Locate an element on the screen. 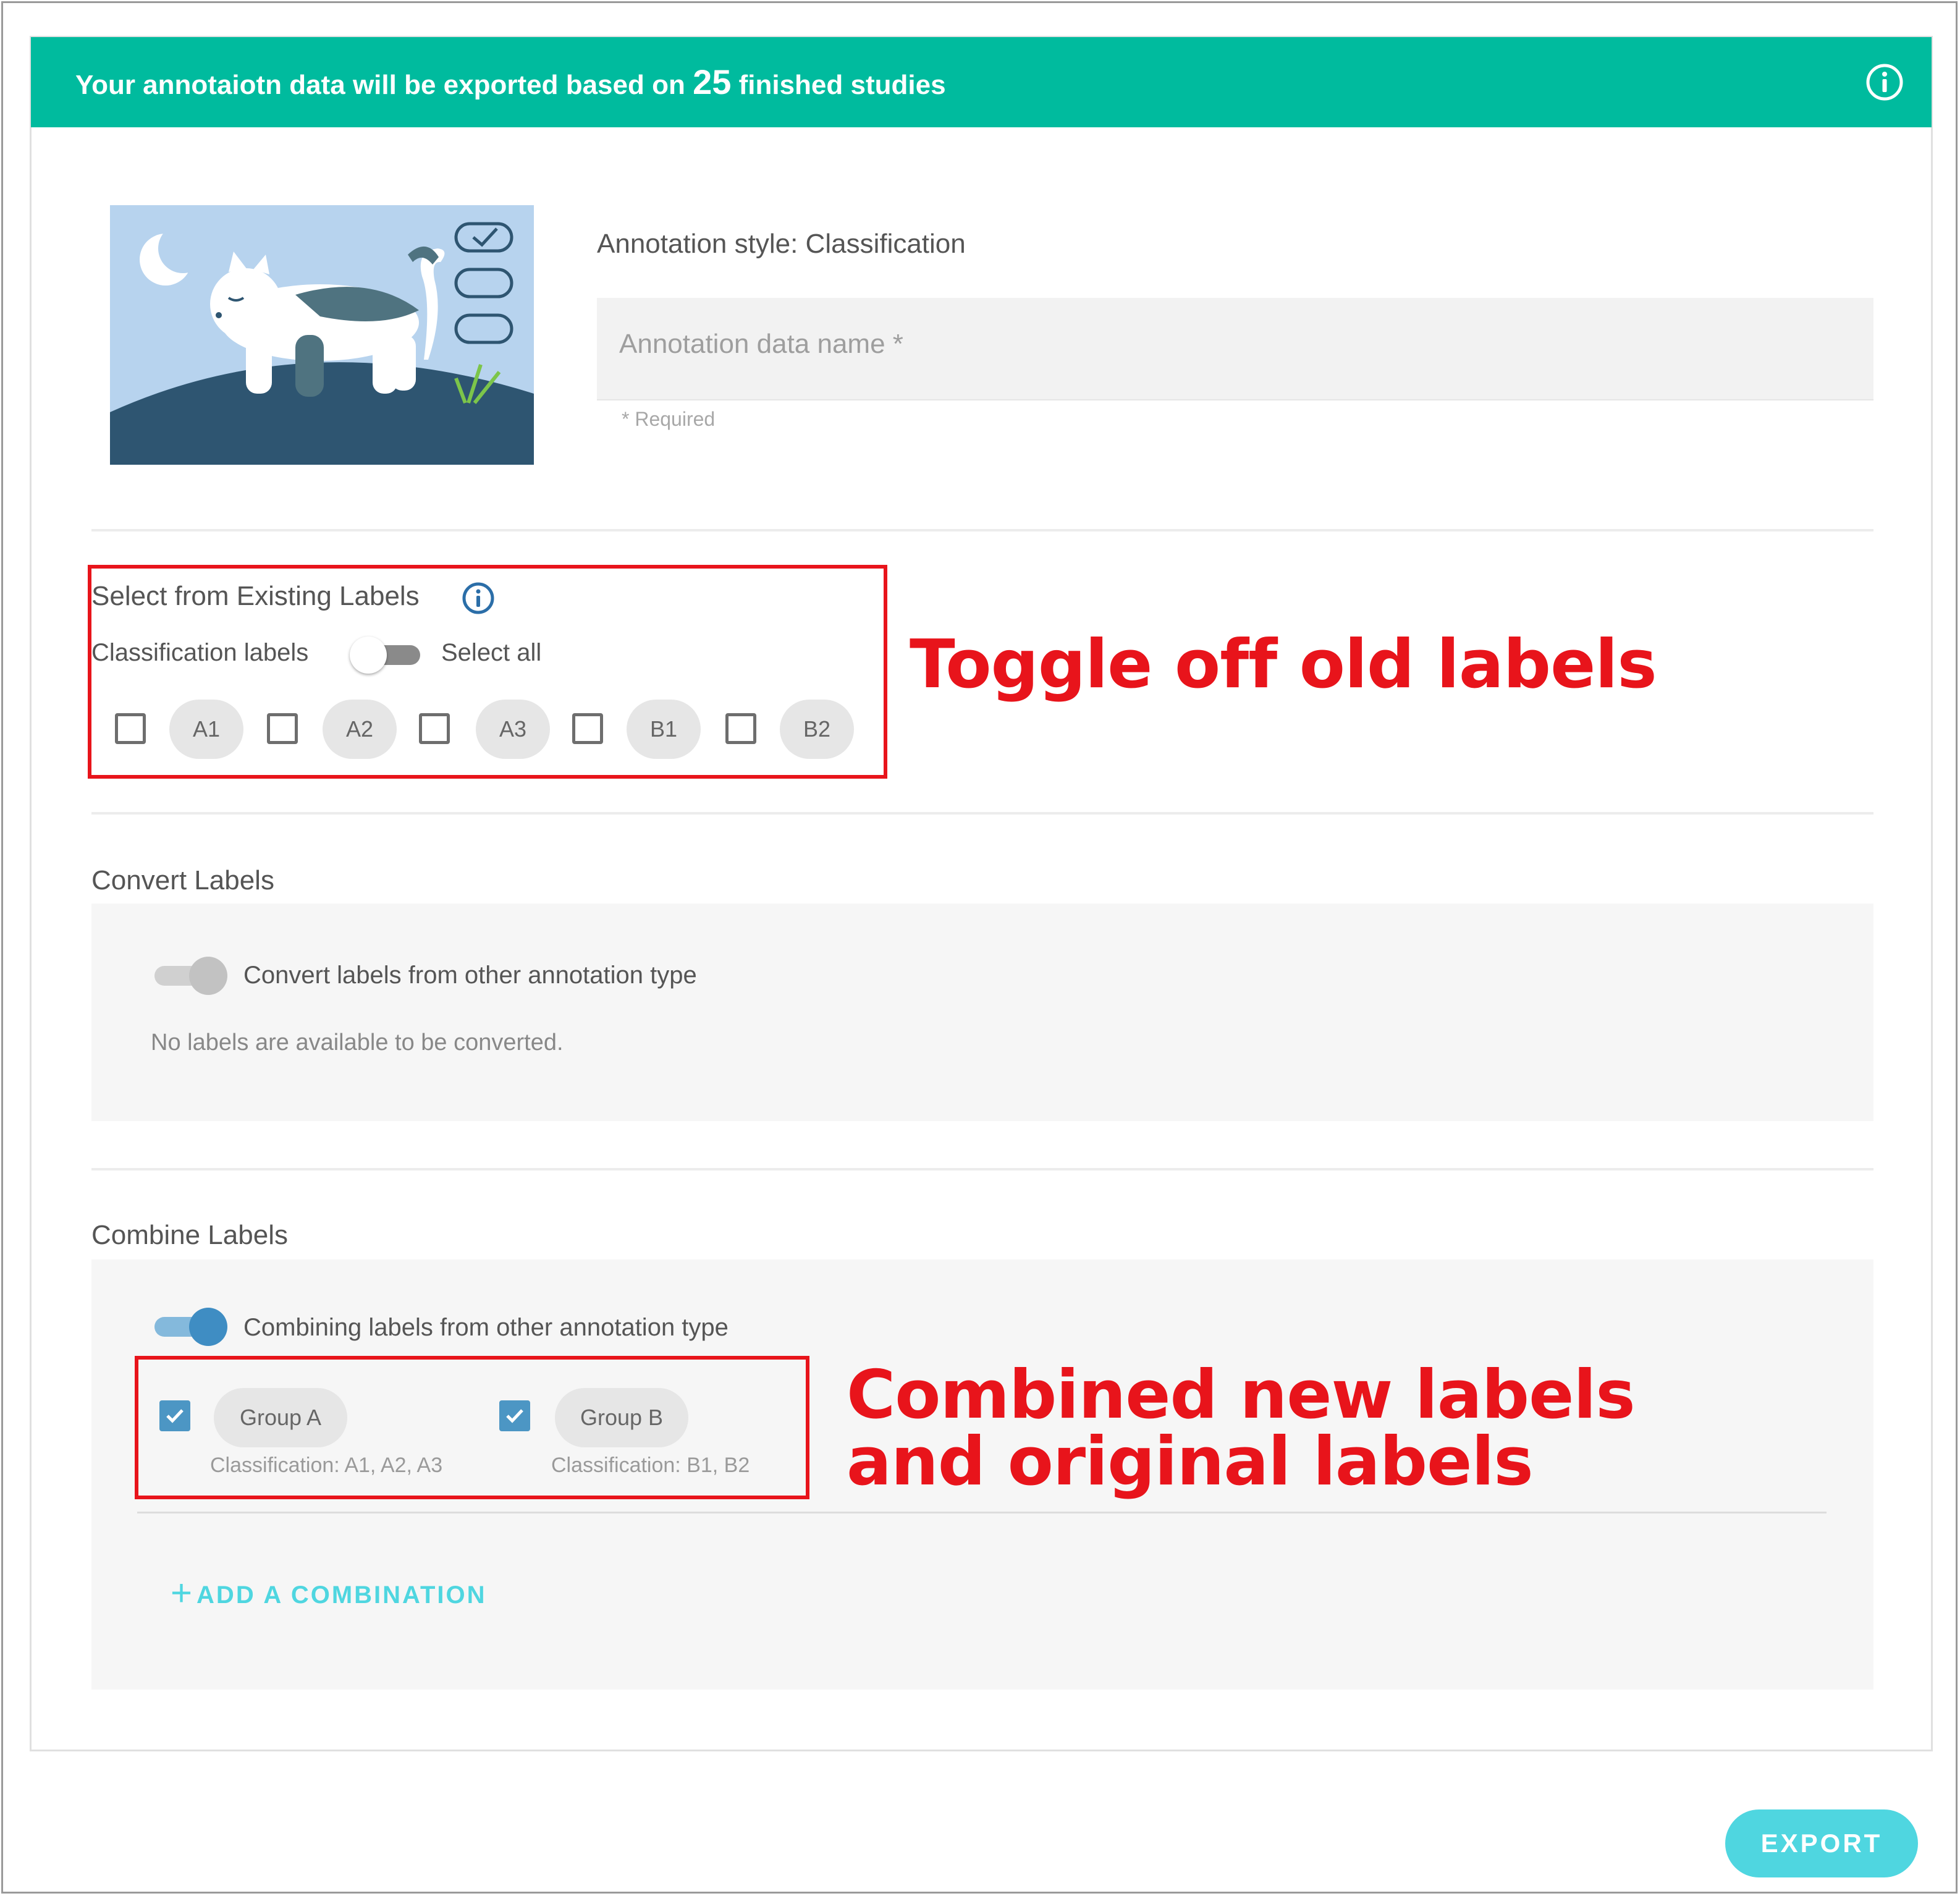 This screenshot has height=1896, width=1960. annotation-style-label: Annotation style: Classification is located at coordinates (782, 244).